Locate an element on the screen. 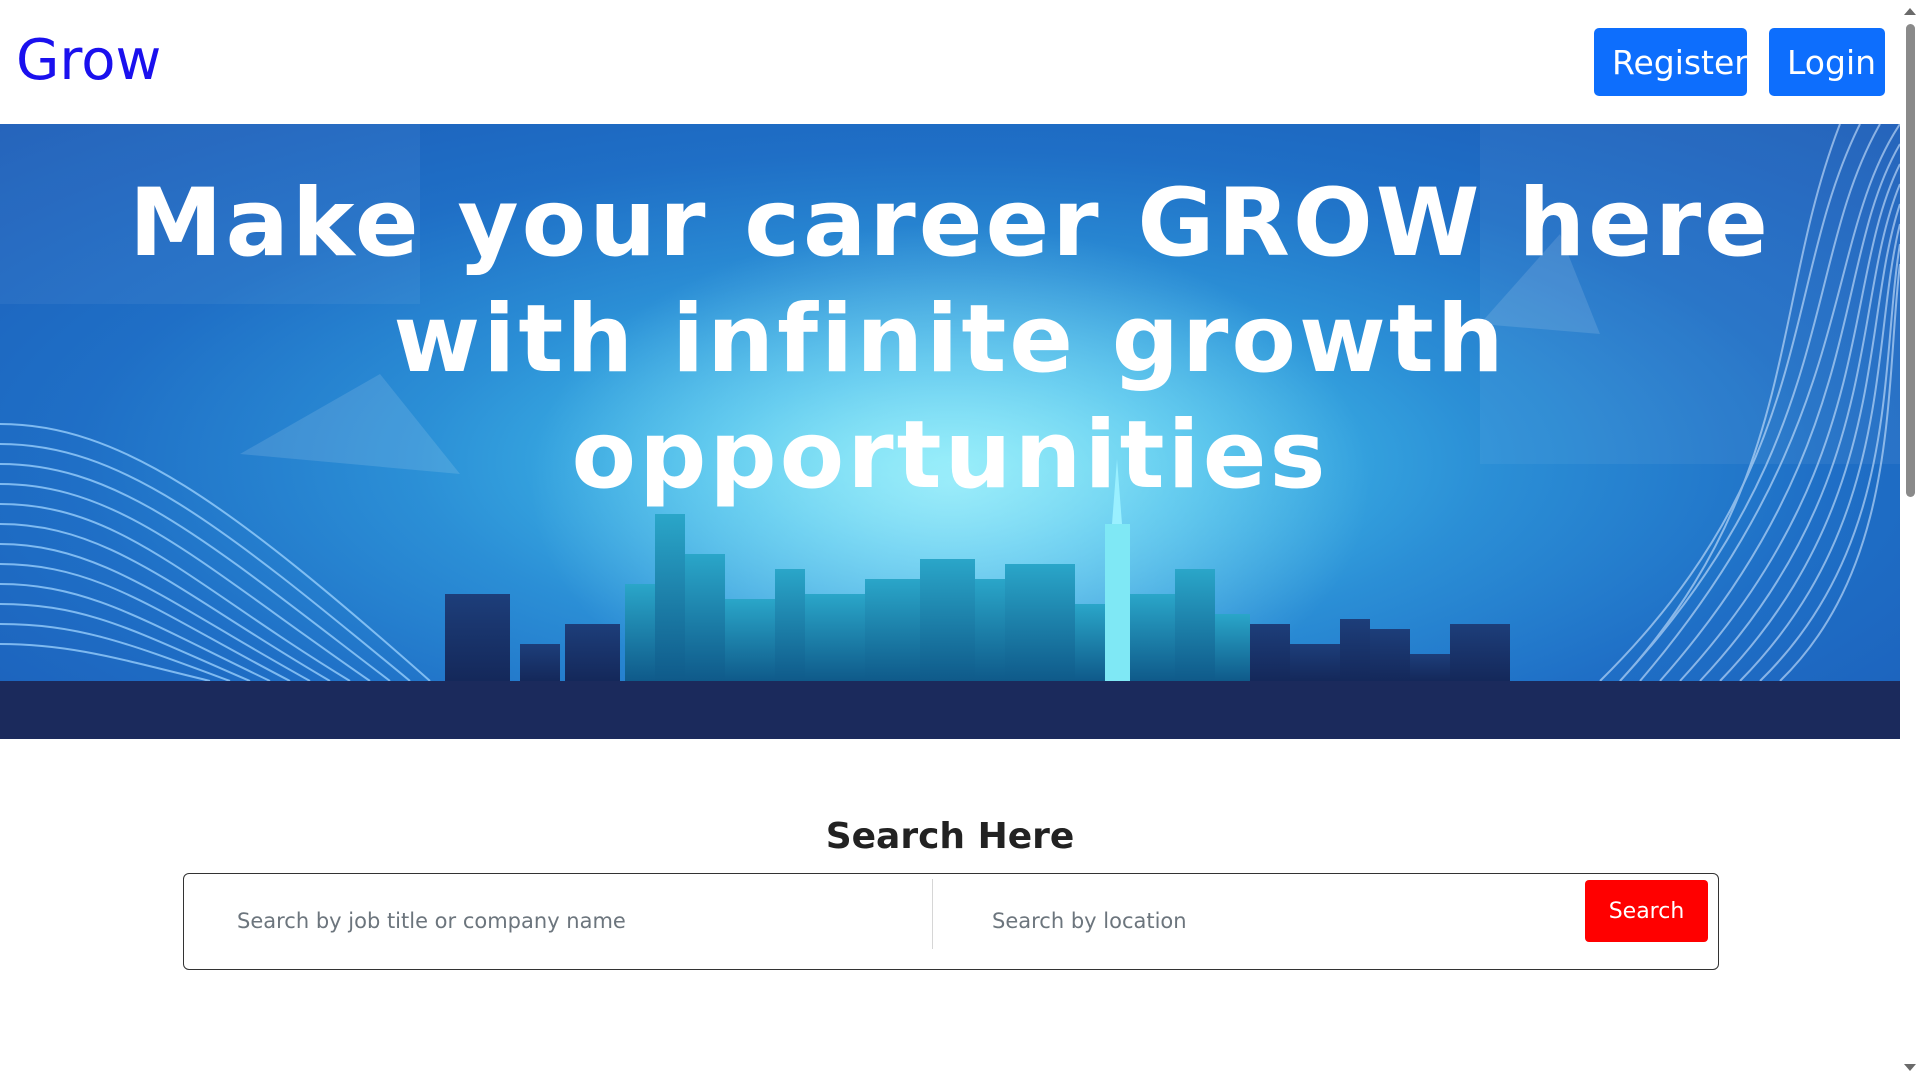 Image resolution: width=1920 pixels, height=1080 pixels. hero-ground-strip is located at coordinates (950, 710).